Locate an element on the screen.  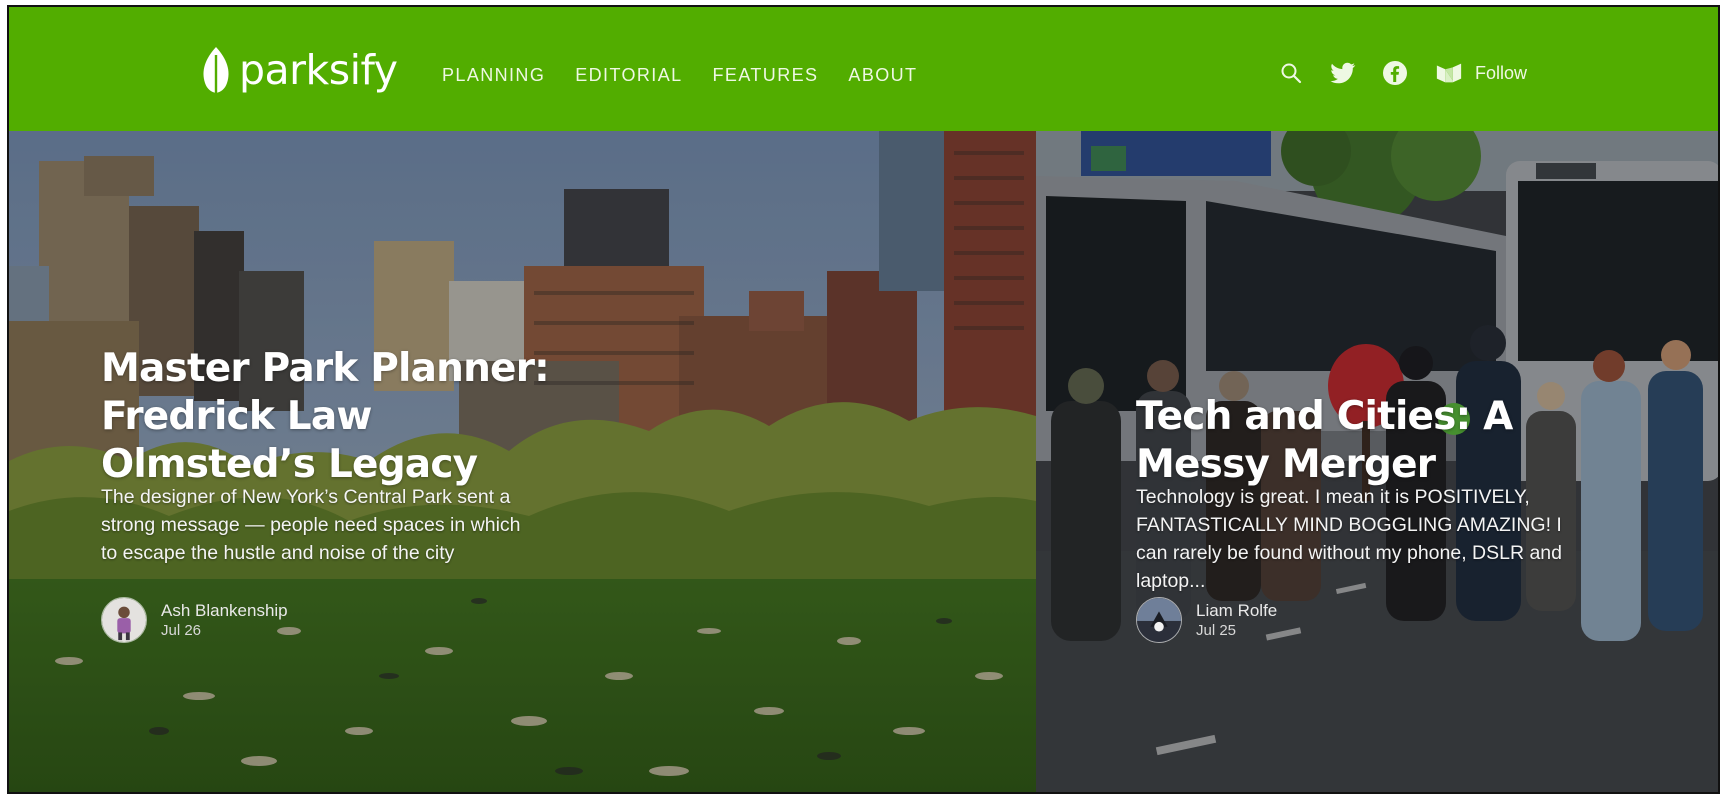
post-author: Ash Blankenship Jul 26 is located at coordinates (194, 620).